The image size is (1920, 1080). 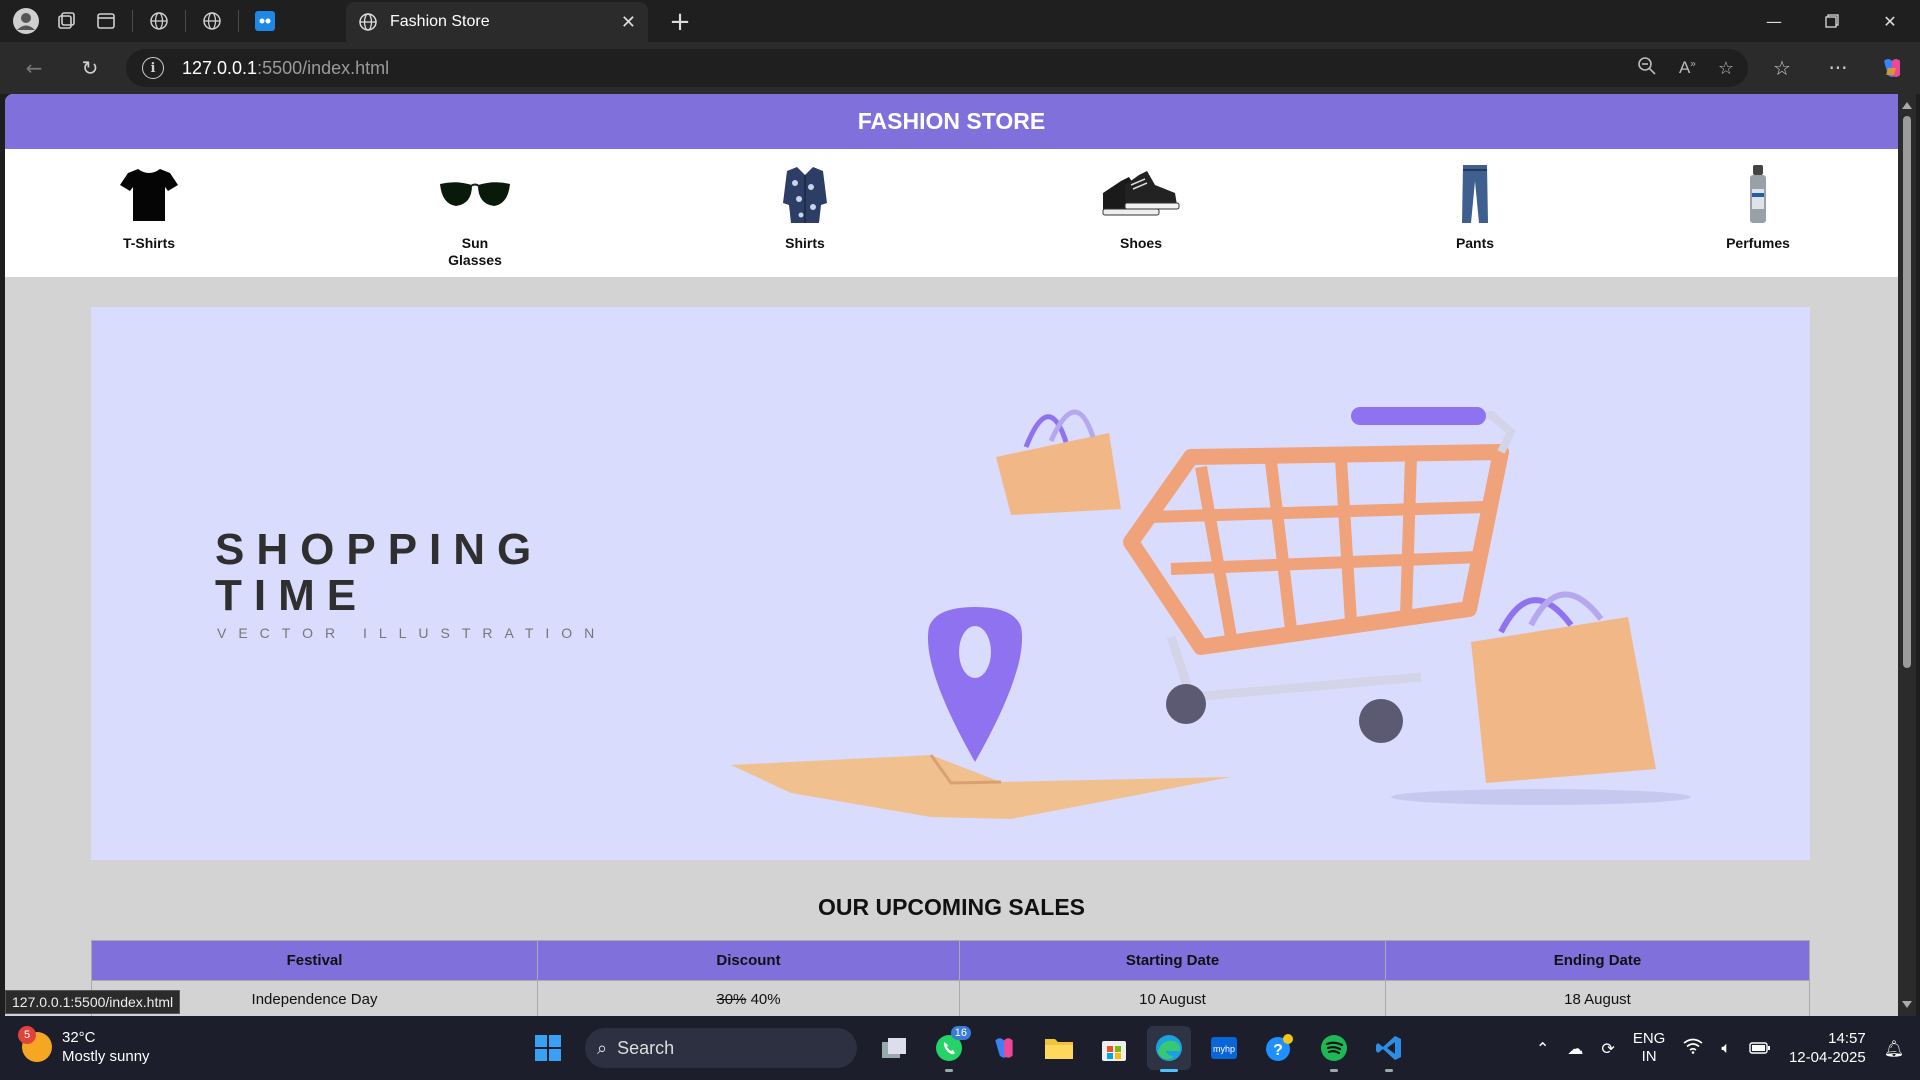 What do you see at coordinates (153, 68) in the screenshot?
I see `site-info-icon: i` at bounding box center [153, 68].